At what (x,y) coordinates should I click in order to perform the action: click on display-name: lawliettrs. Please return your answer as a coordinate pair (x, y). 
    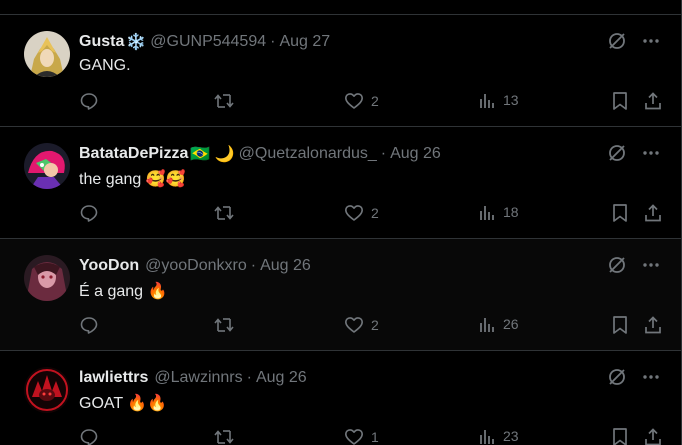
    Looking at the image, I should click on (113, 378).